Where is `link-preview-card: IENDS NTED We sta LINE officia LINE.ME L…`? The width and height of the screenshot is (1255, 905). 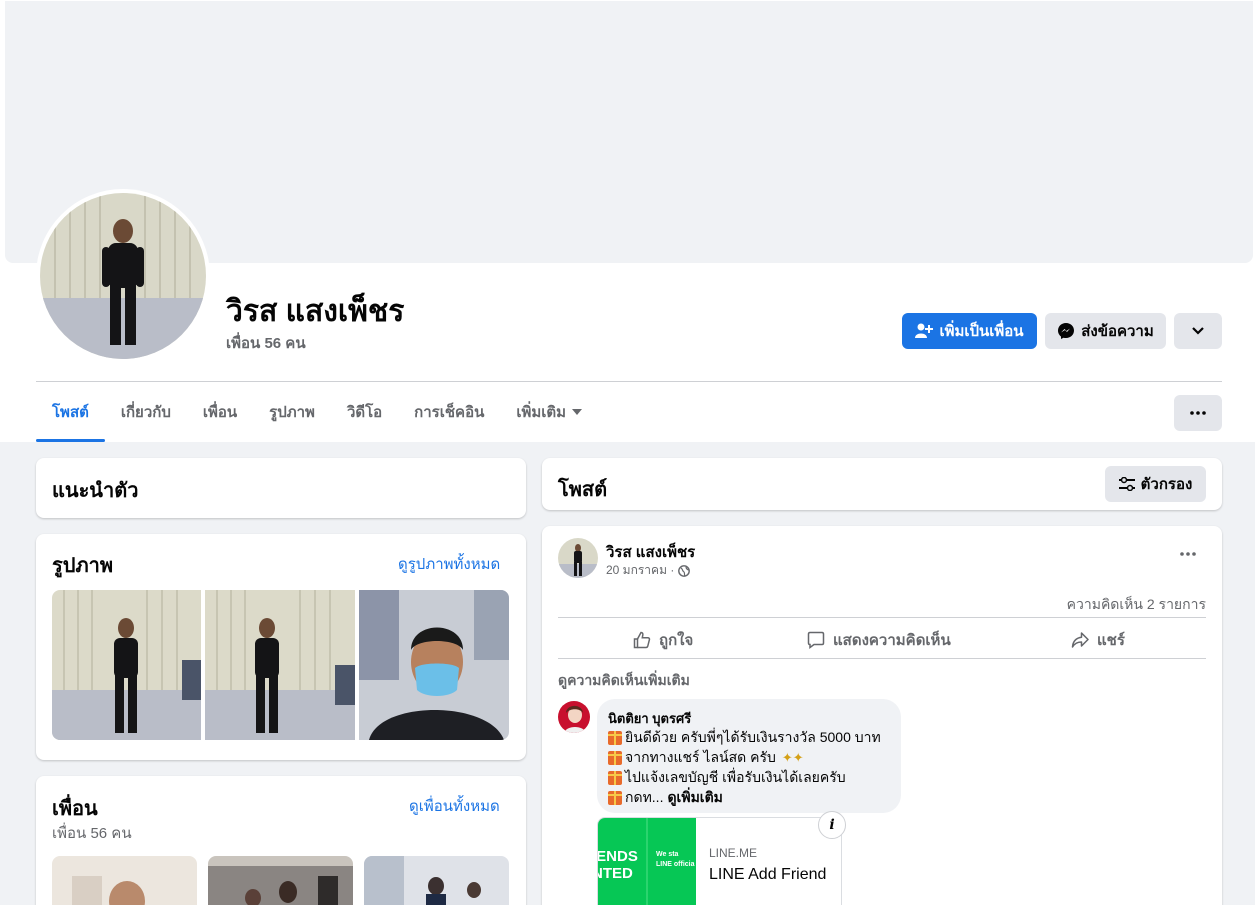
link-preview-card: IENDS NTED We sta LINE officia LINE.ME L… is located at coordinates (719, 861).